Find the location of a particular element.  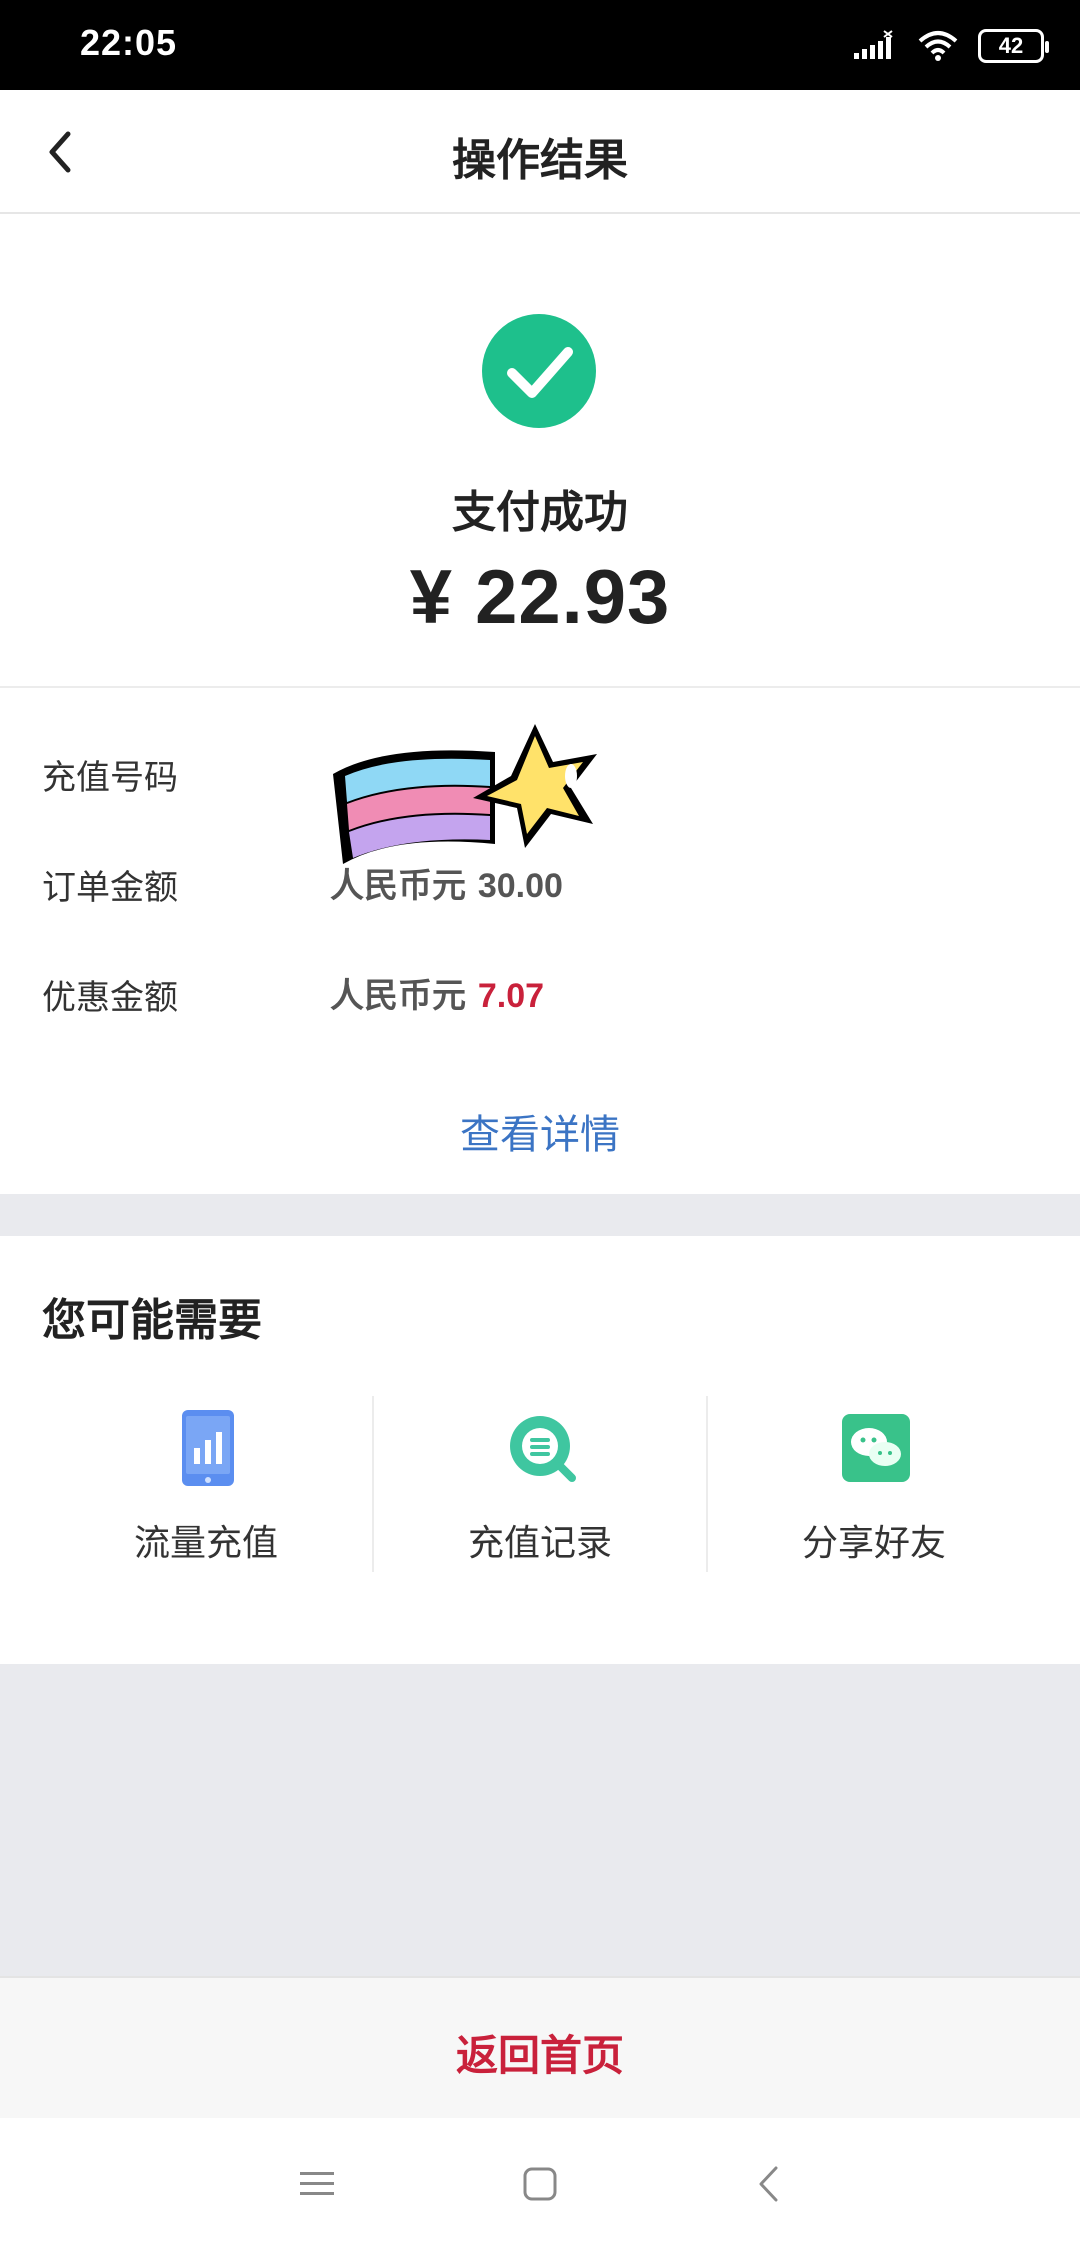

page-title: 操作结果 is located at coordinates (540, 160).